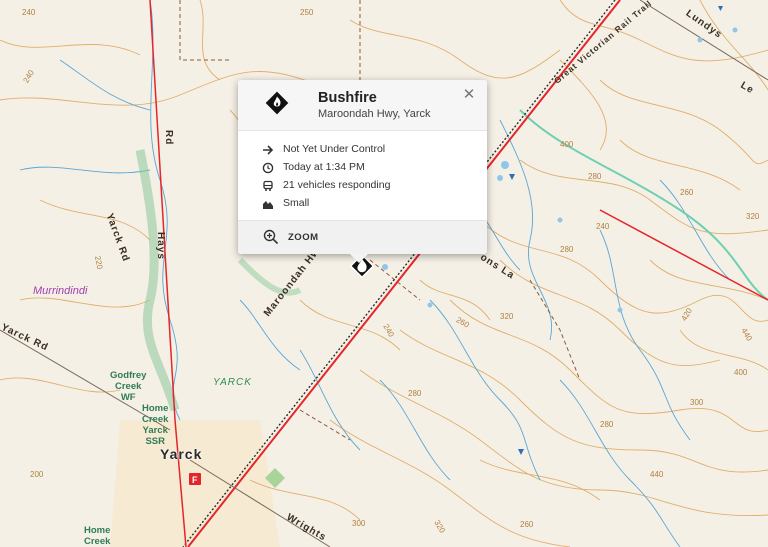  What do you see at coordinates (337, 185) in the screenshot?
I see `detail-vehicles-text: 21 vehicles responding` at bounding box center [337, 185].